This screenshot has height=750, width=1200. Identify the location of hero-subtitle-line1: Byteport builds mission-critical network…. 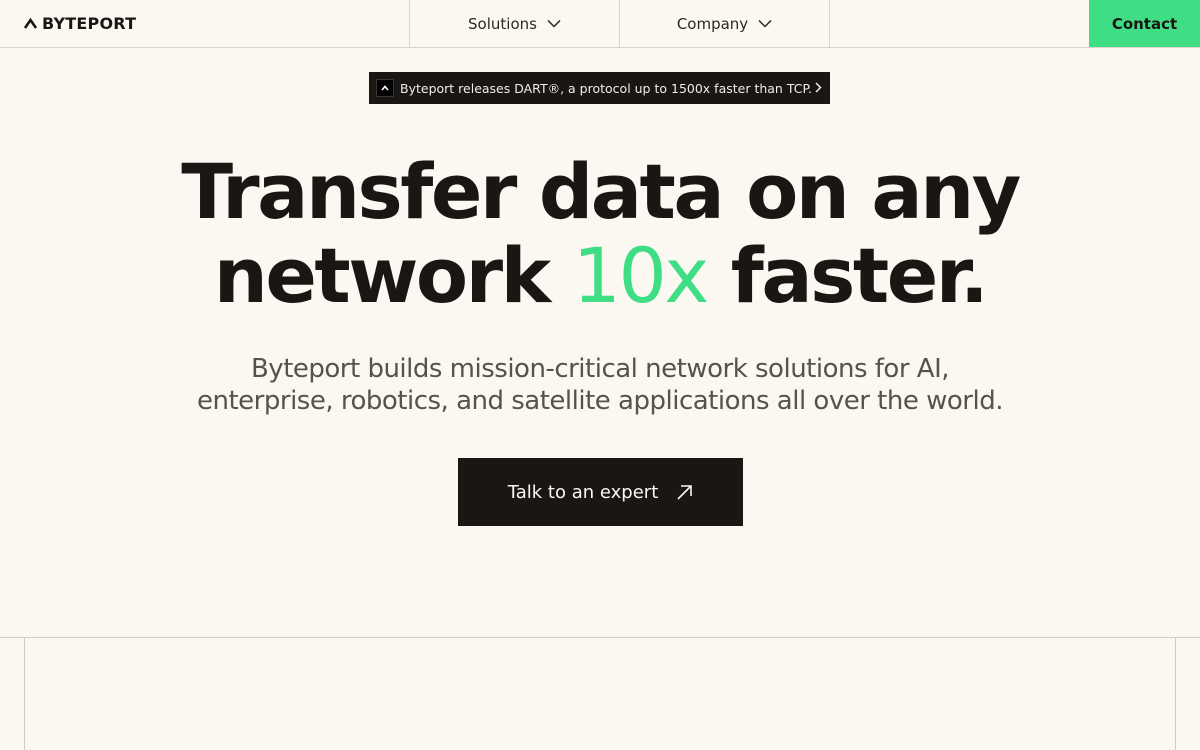
(600, 369).